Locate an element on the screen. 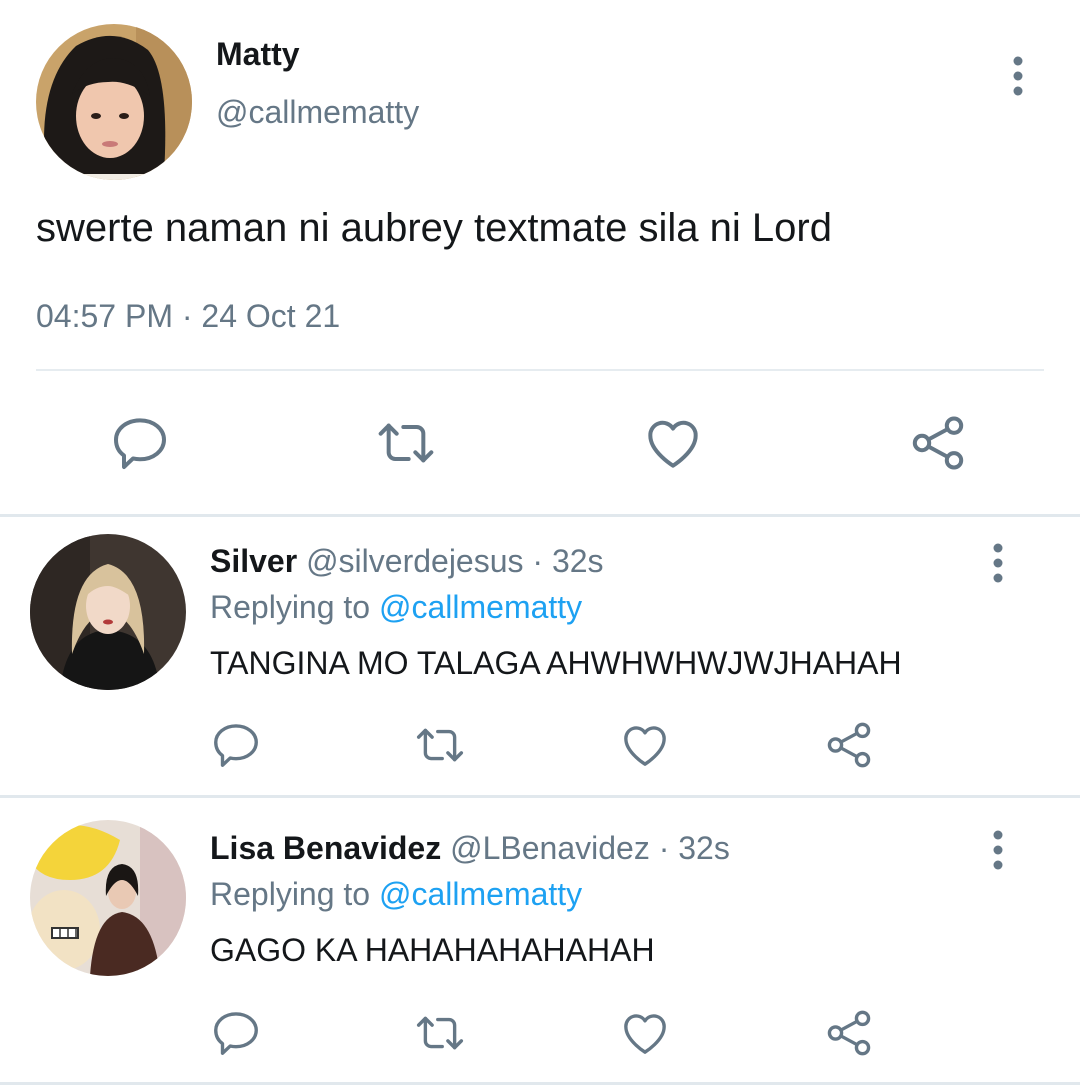 This screenshot has height=1086, width=1080. author-handle: @LBenavidez is located at coordinates (550, 848).